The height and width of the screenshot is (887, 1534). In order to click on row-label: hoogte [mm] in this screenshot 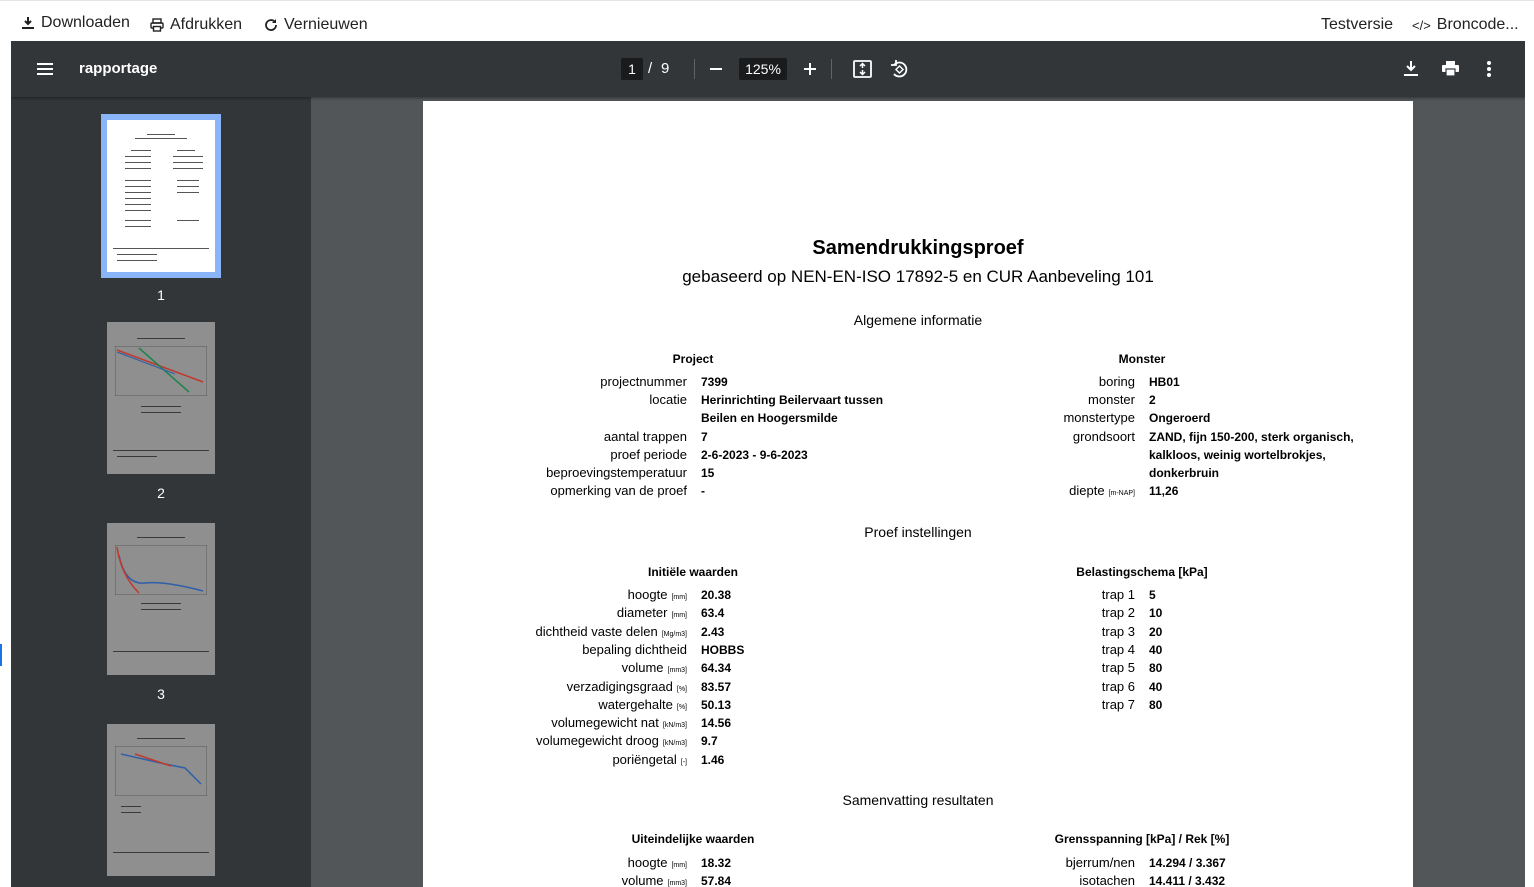, I will do `click(657, 862)`.